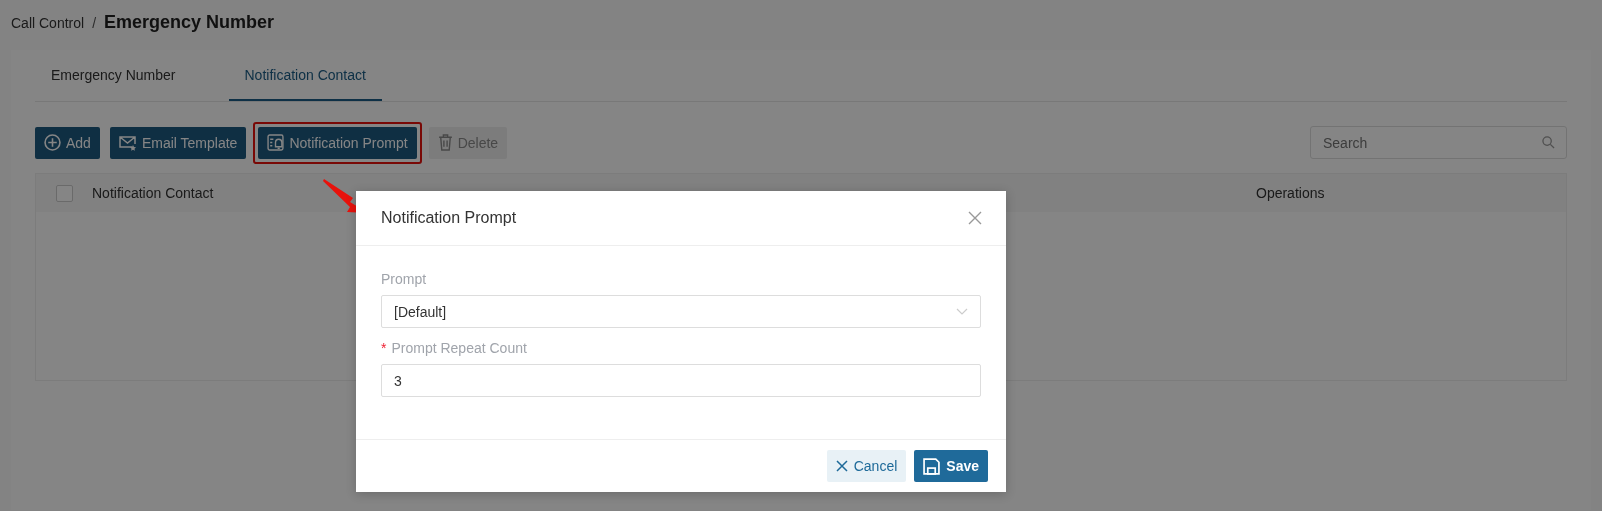 The image size is (1602, 511). What do you see at coordinates (445, 142) in the screenshot?
I see `trash-icon` at bounding box center [445, 142].